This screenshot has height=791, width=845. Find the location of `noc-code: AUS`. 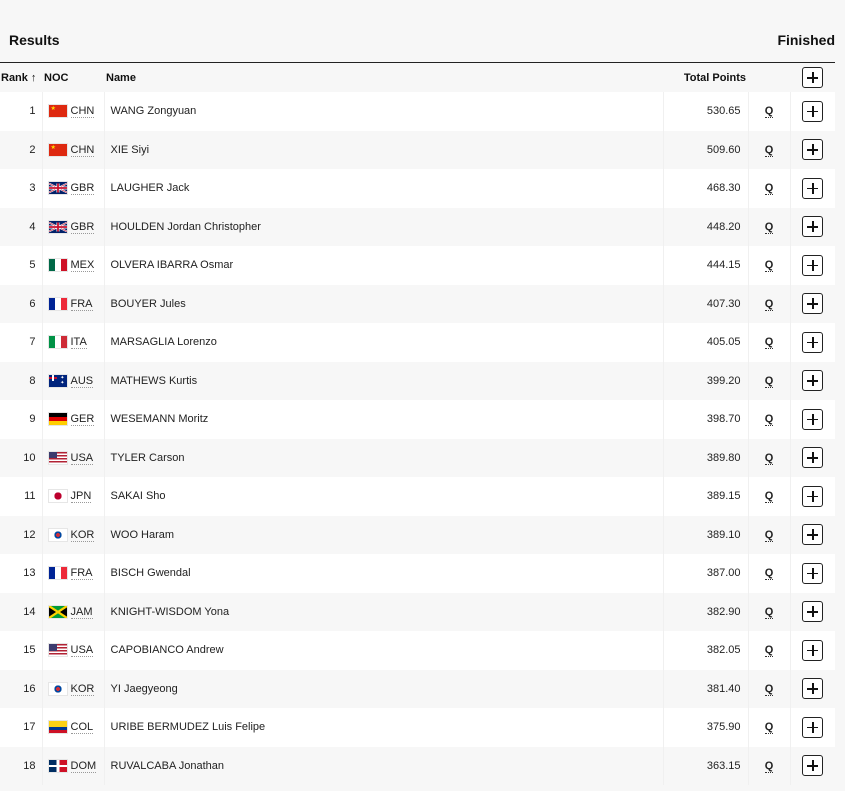

noc-code: AUS is located at coordinates (82, 381).